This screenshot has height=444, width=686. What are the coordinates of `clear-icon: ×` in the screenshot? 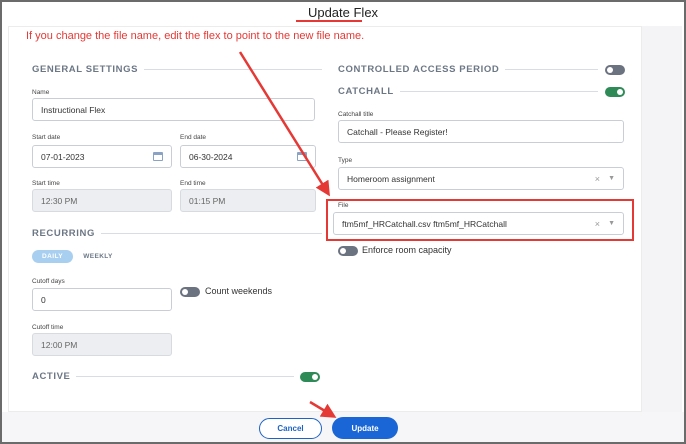 It's located at (597, 179).